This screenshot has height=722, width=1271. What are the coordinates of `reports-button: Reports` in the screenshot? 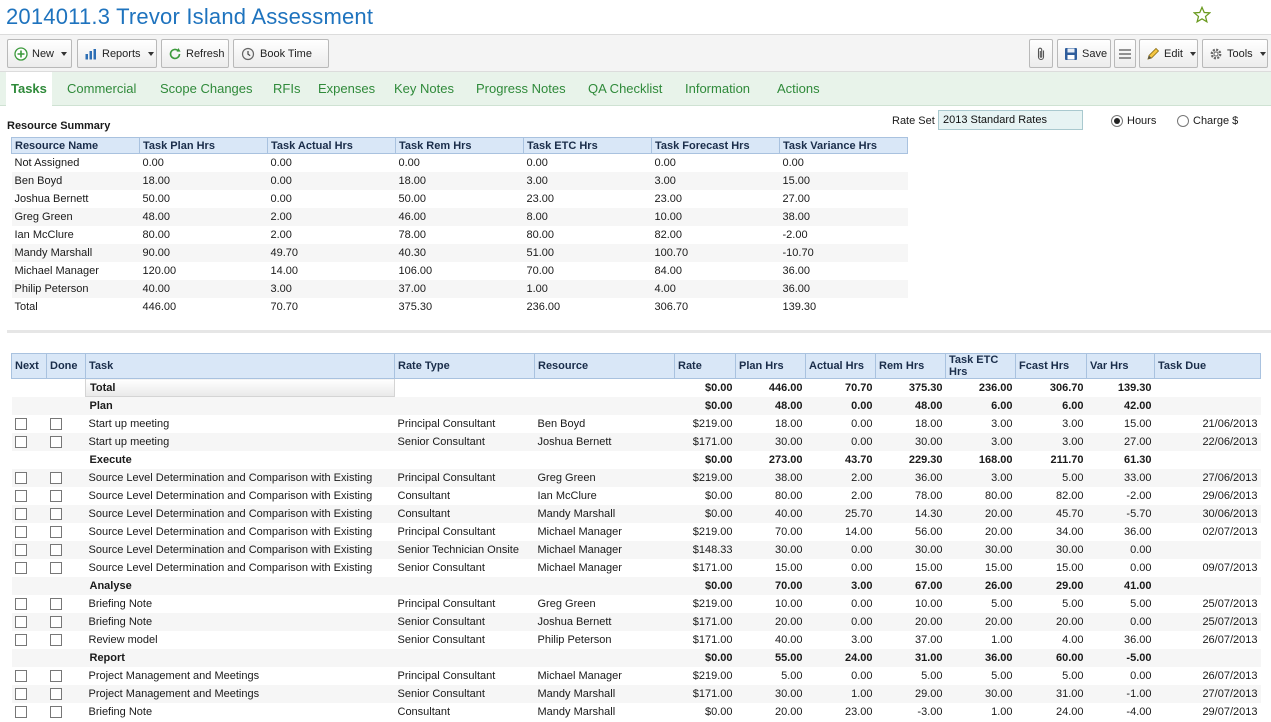 It's located at (117, 53).